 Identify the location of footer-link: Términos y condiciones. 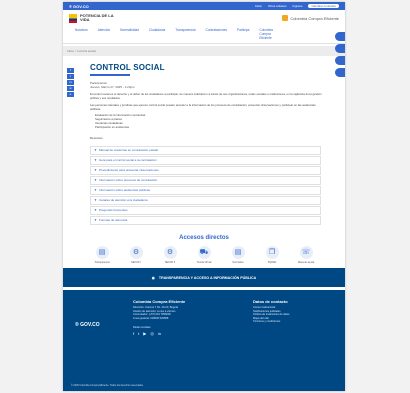
(295, 321).